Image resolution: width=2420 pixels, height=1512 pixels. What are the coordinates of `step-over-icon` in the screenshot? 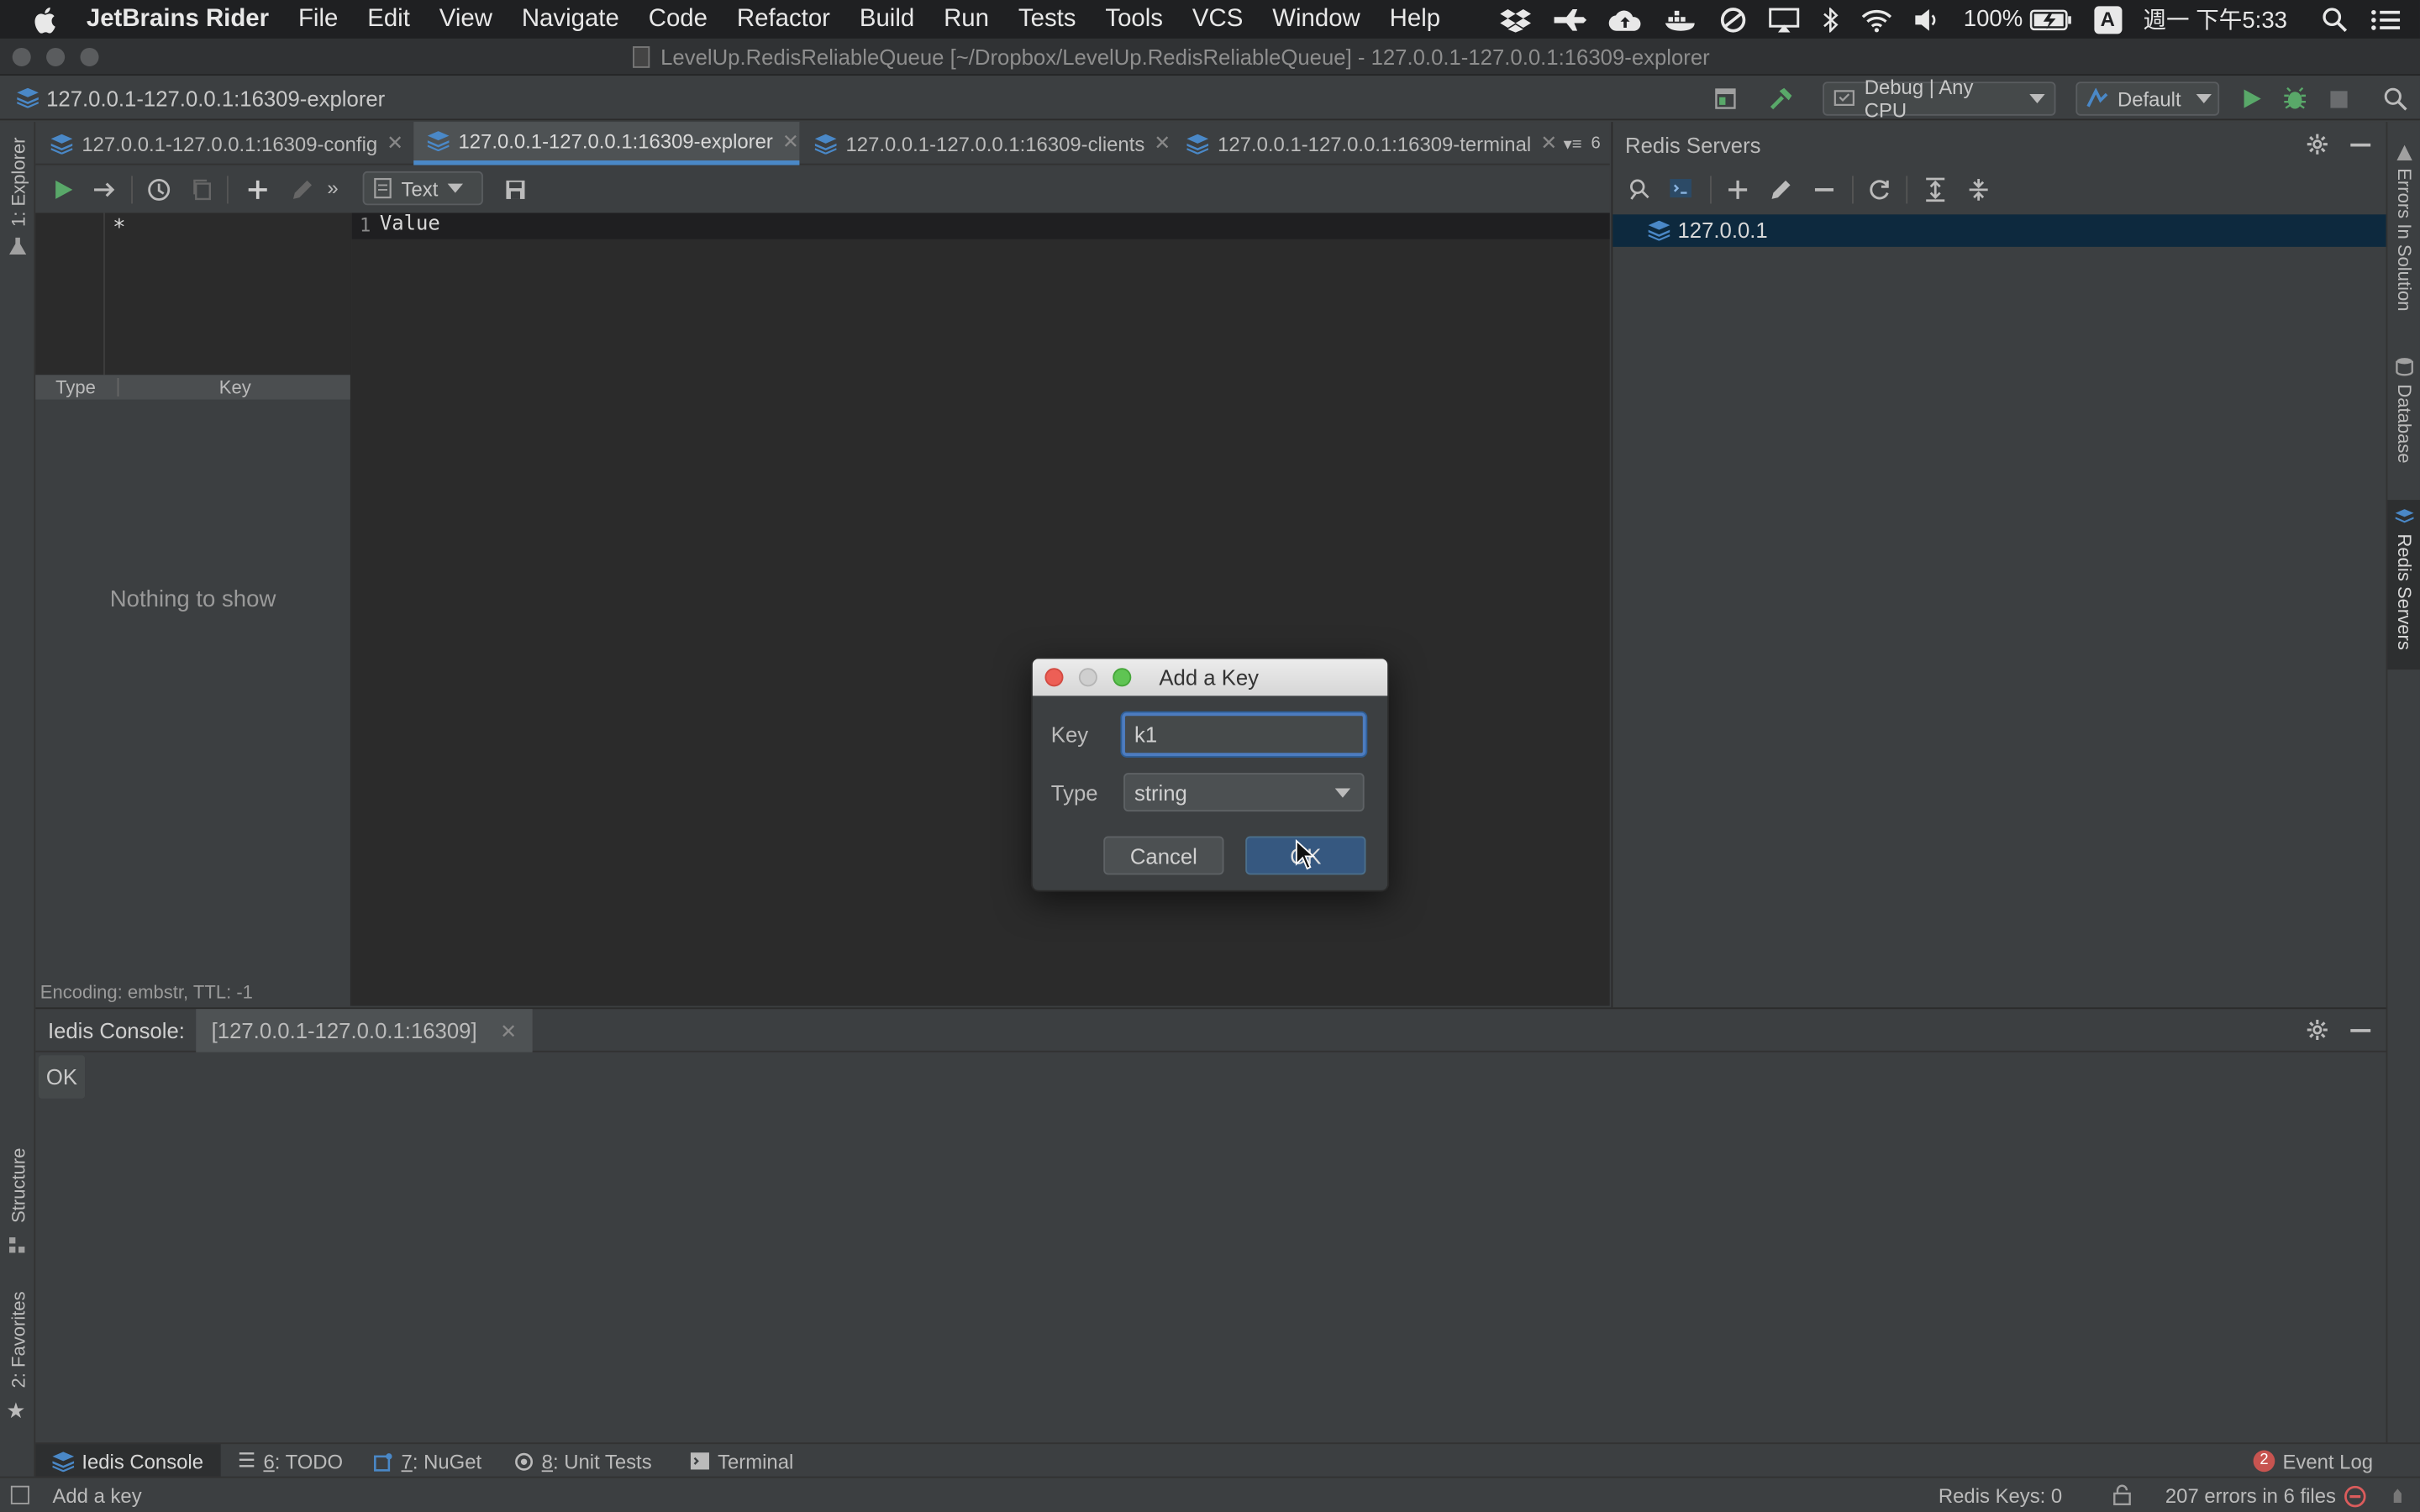 It's located at (105, 189).